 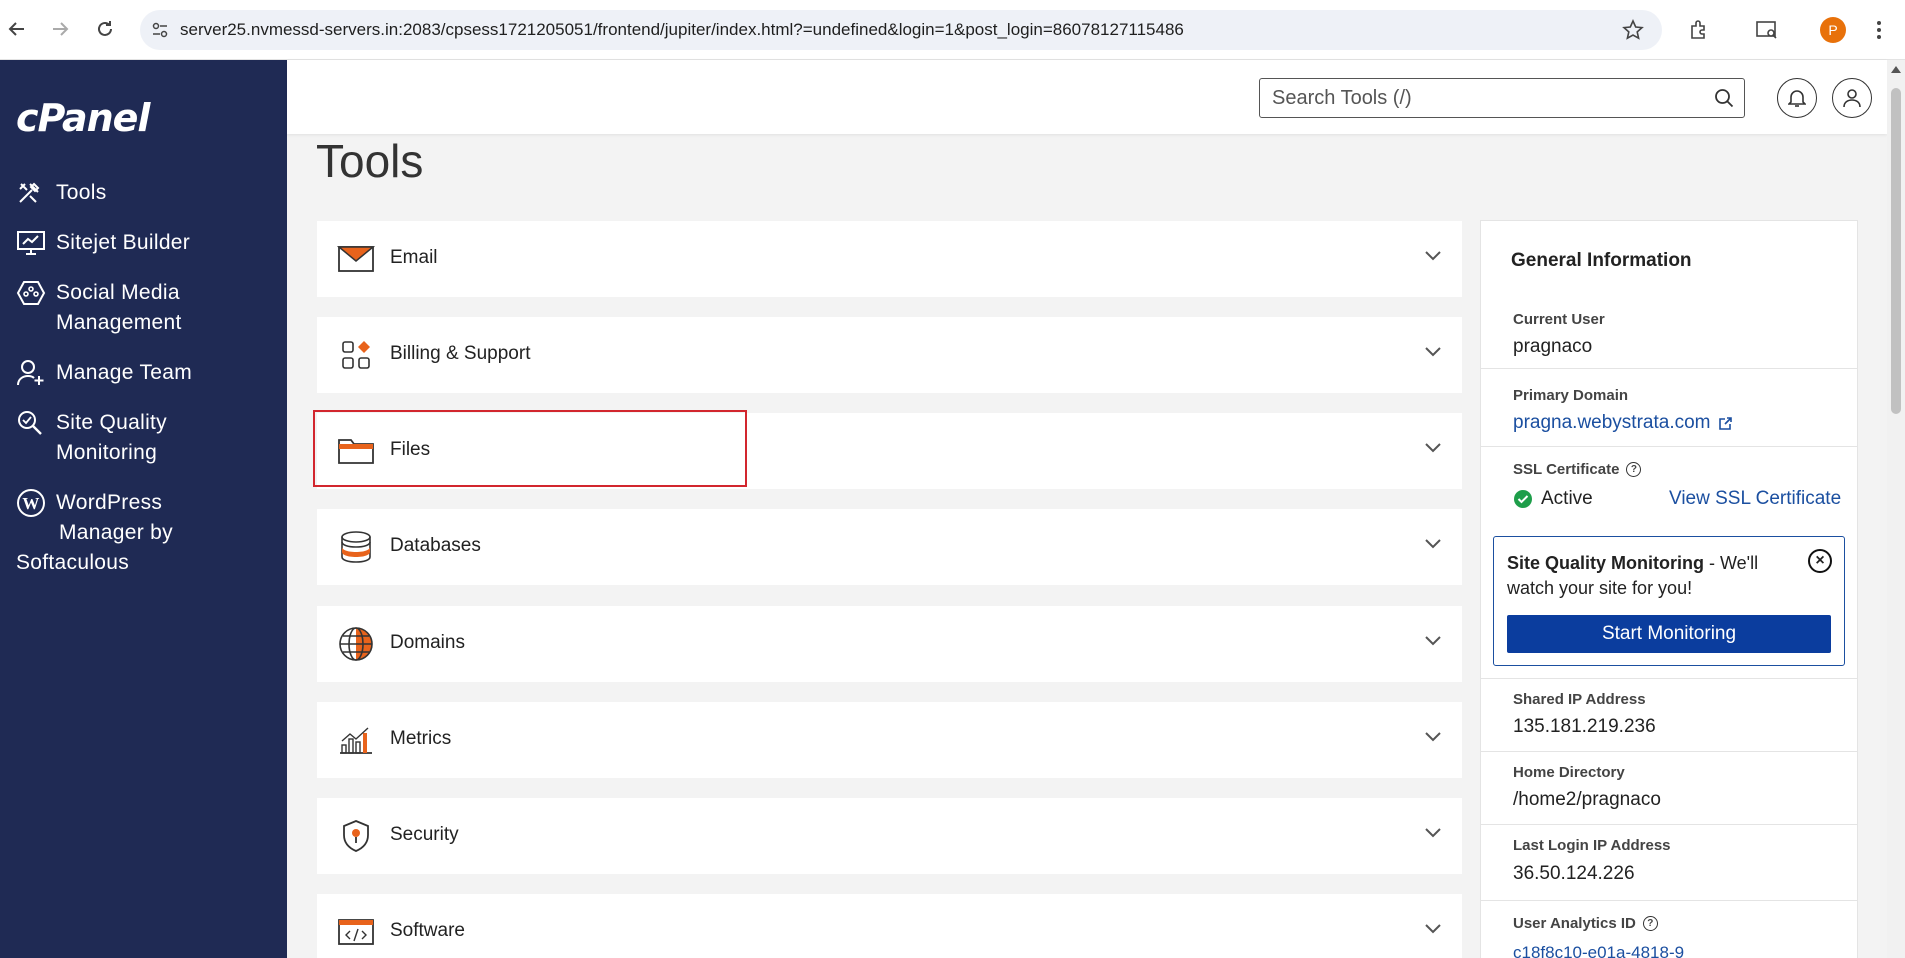 What do you see at coordinates (1755, 499) in the screenshot?
I see `view-ssl-link: View SSL Certificate` at bounding box center [1755, 499].